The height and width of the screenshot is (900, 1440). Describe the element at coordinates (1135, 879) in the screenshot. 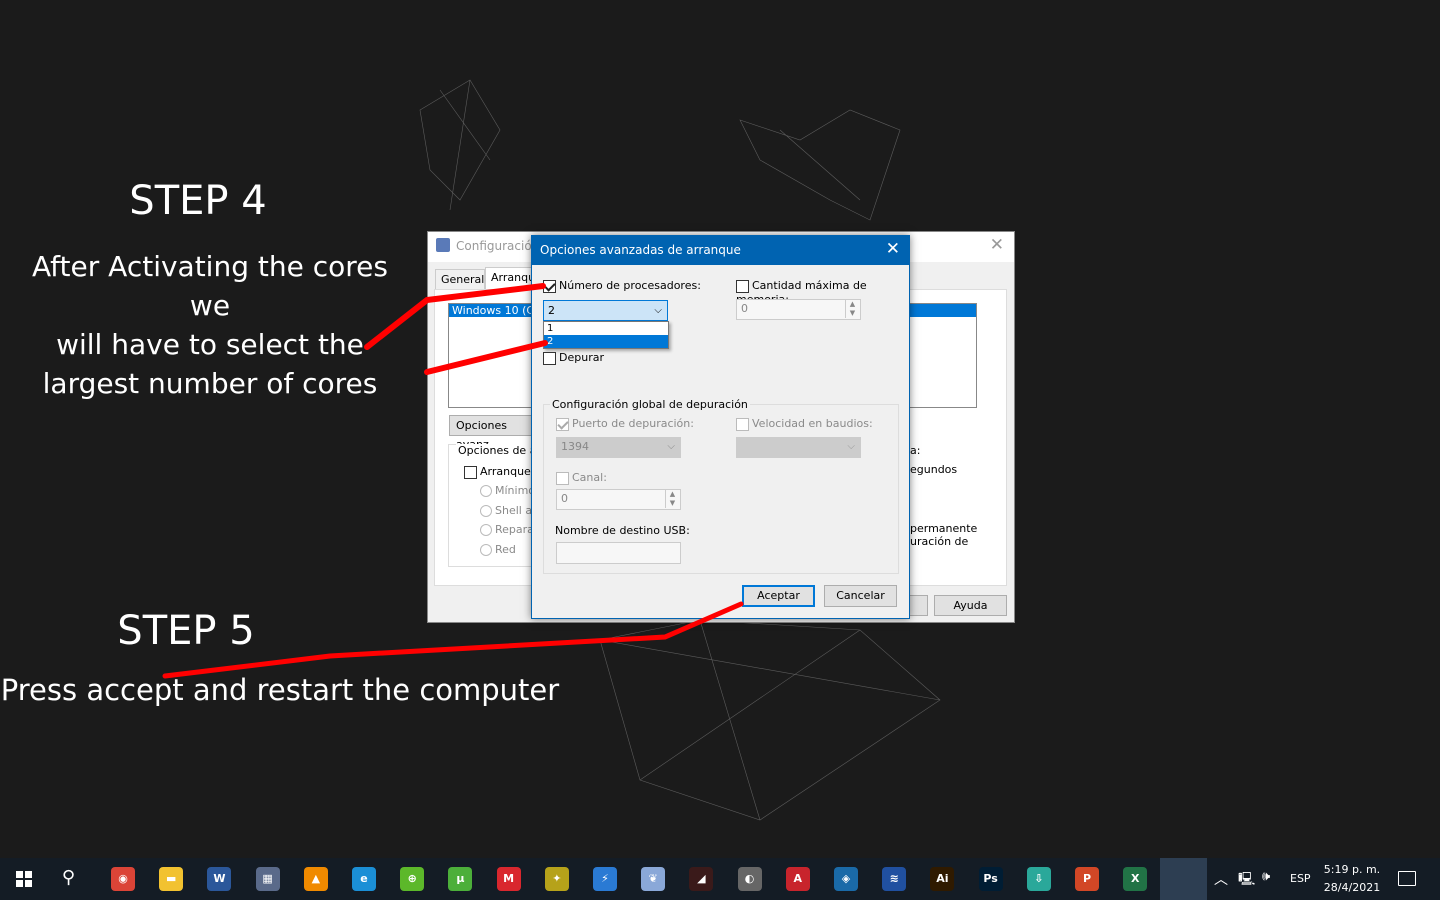

I see `excel-icon: X` at that location.